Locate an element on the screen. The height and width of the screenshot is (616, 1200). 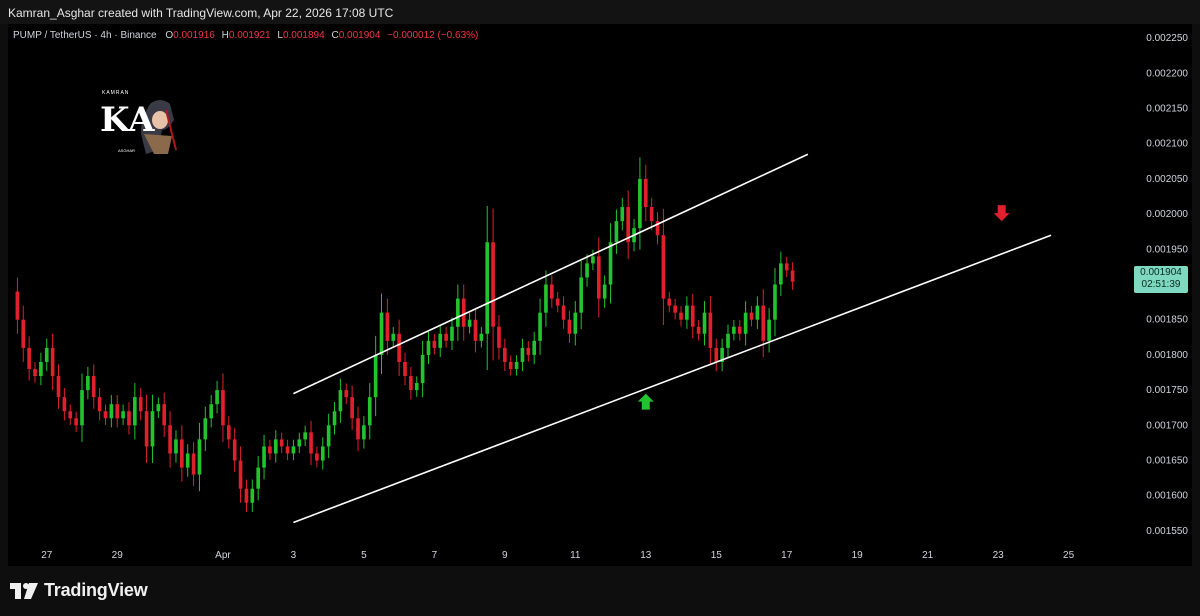
y-tick-label: 0.002200 is located at coordinates (1167, 73).